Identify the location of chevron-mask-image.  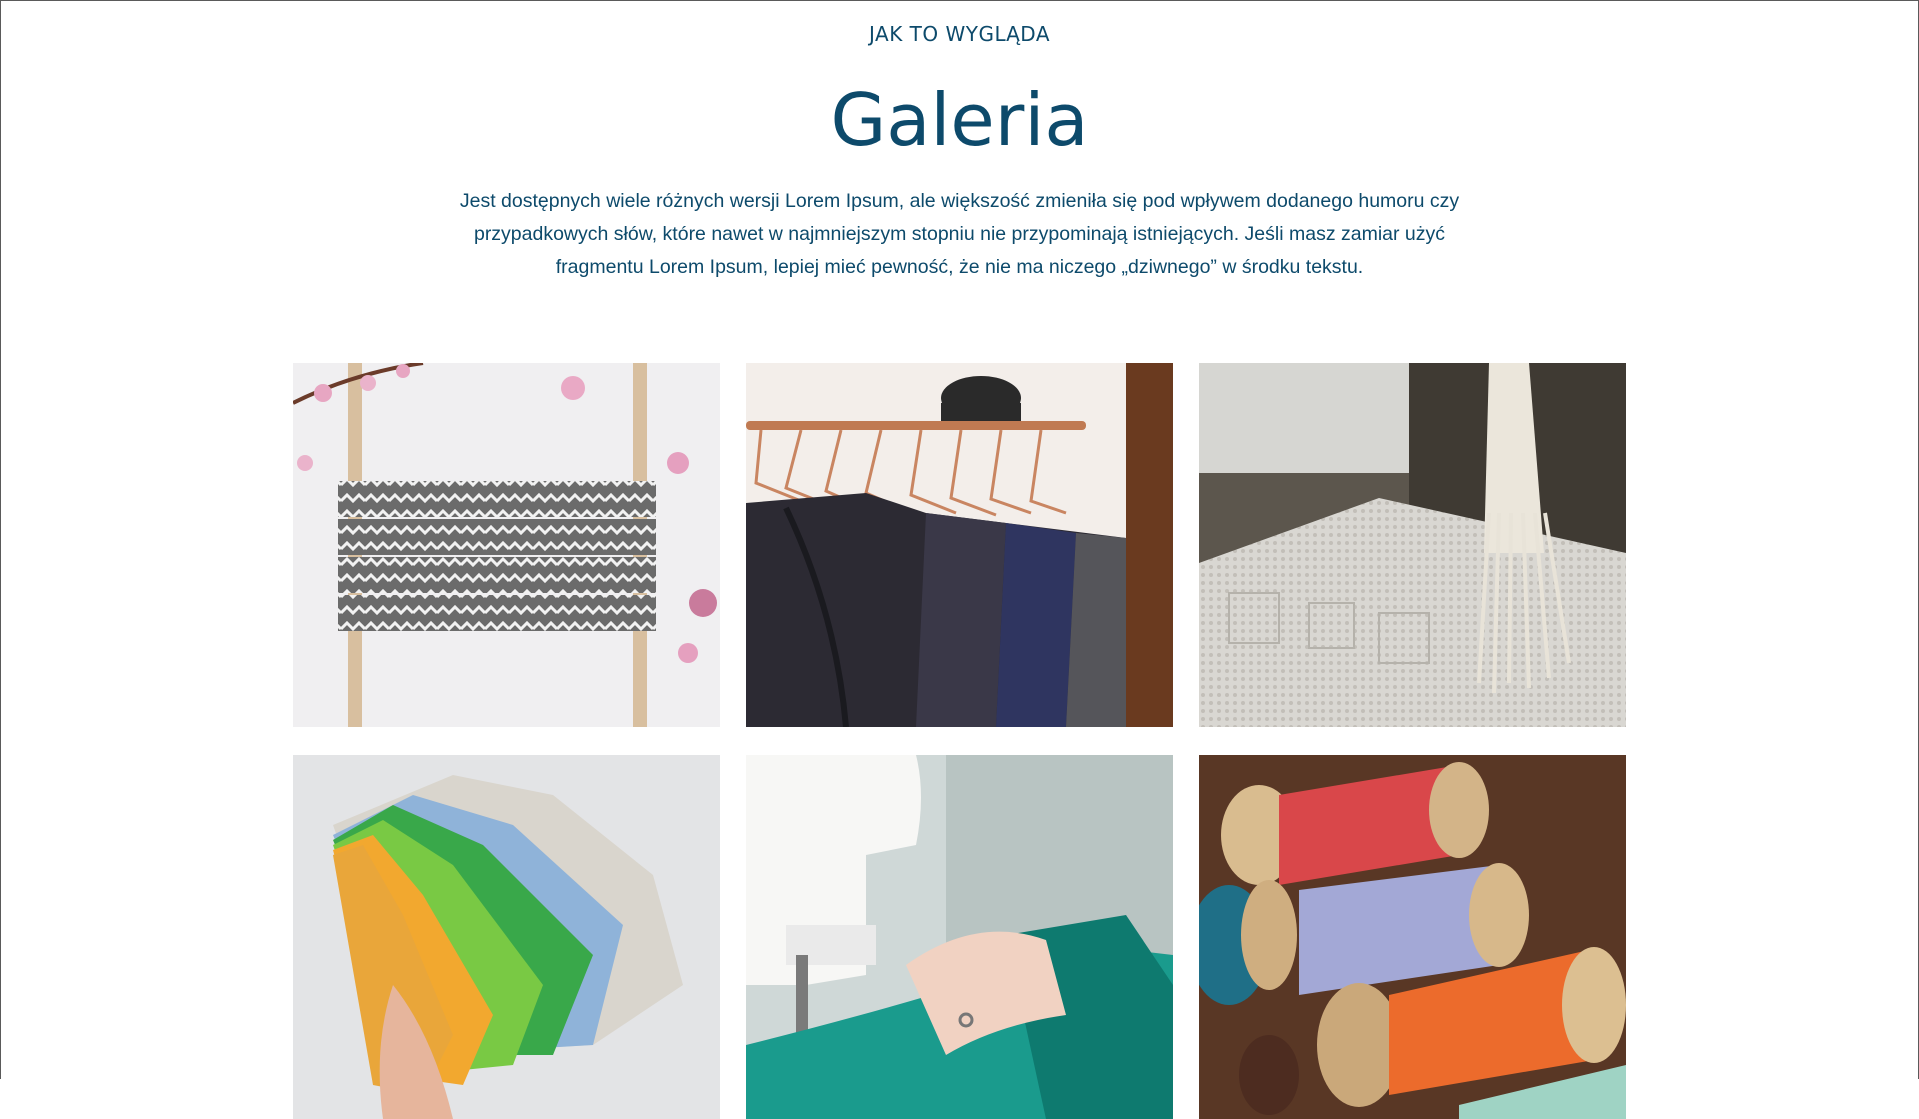
(506, 545).